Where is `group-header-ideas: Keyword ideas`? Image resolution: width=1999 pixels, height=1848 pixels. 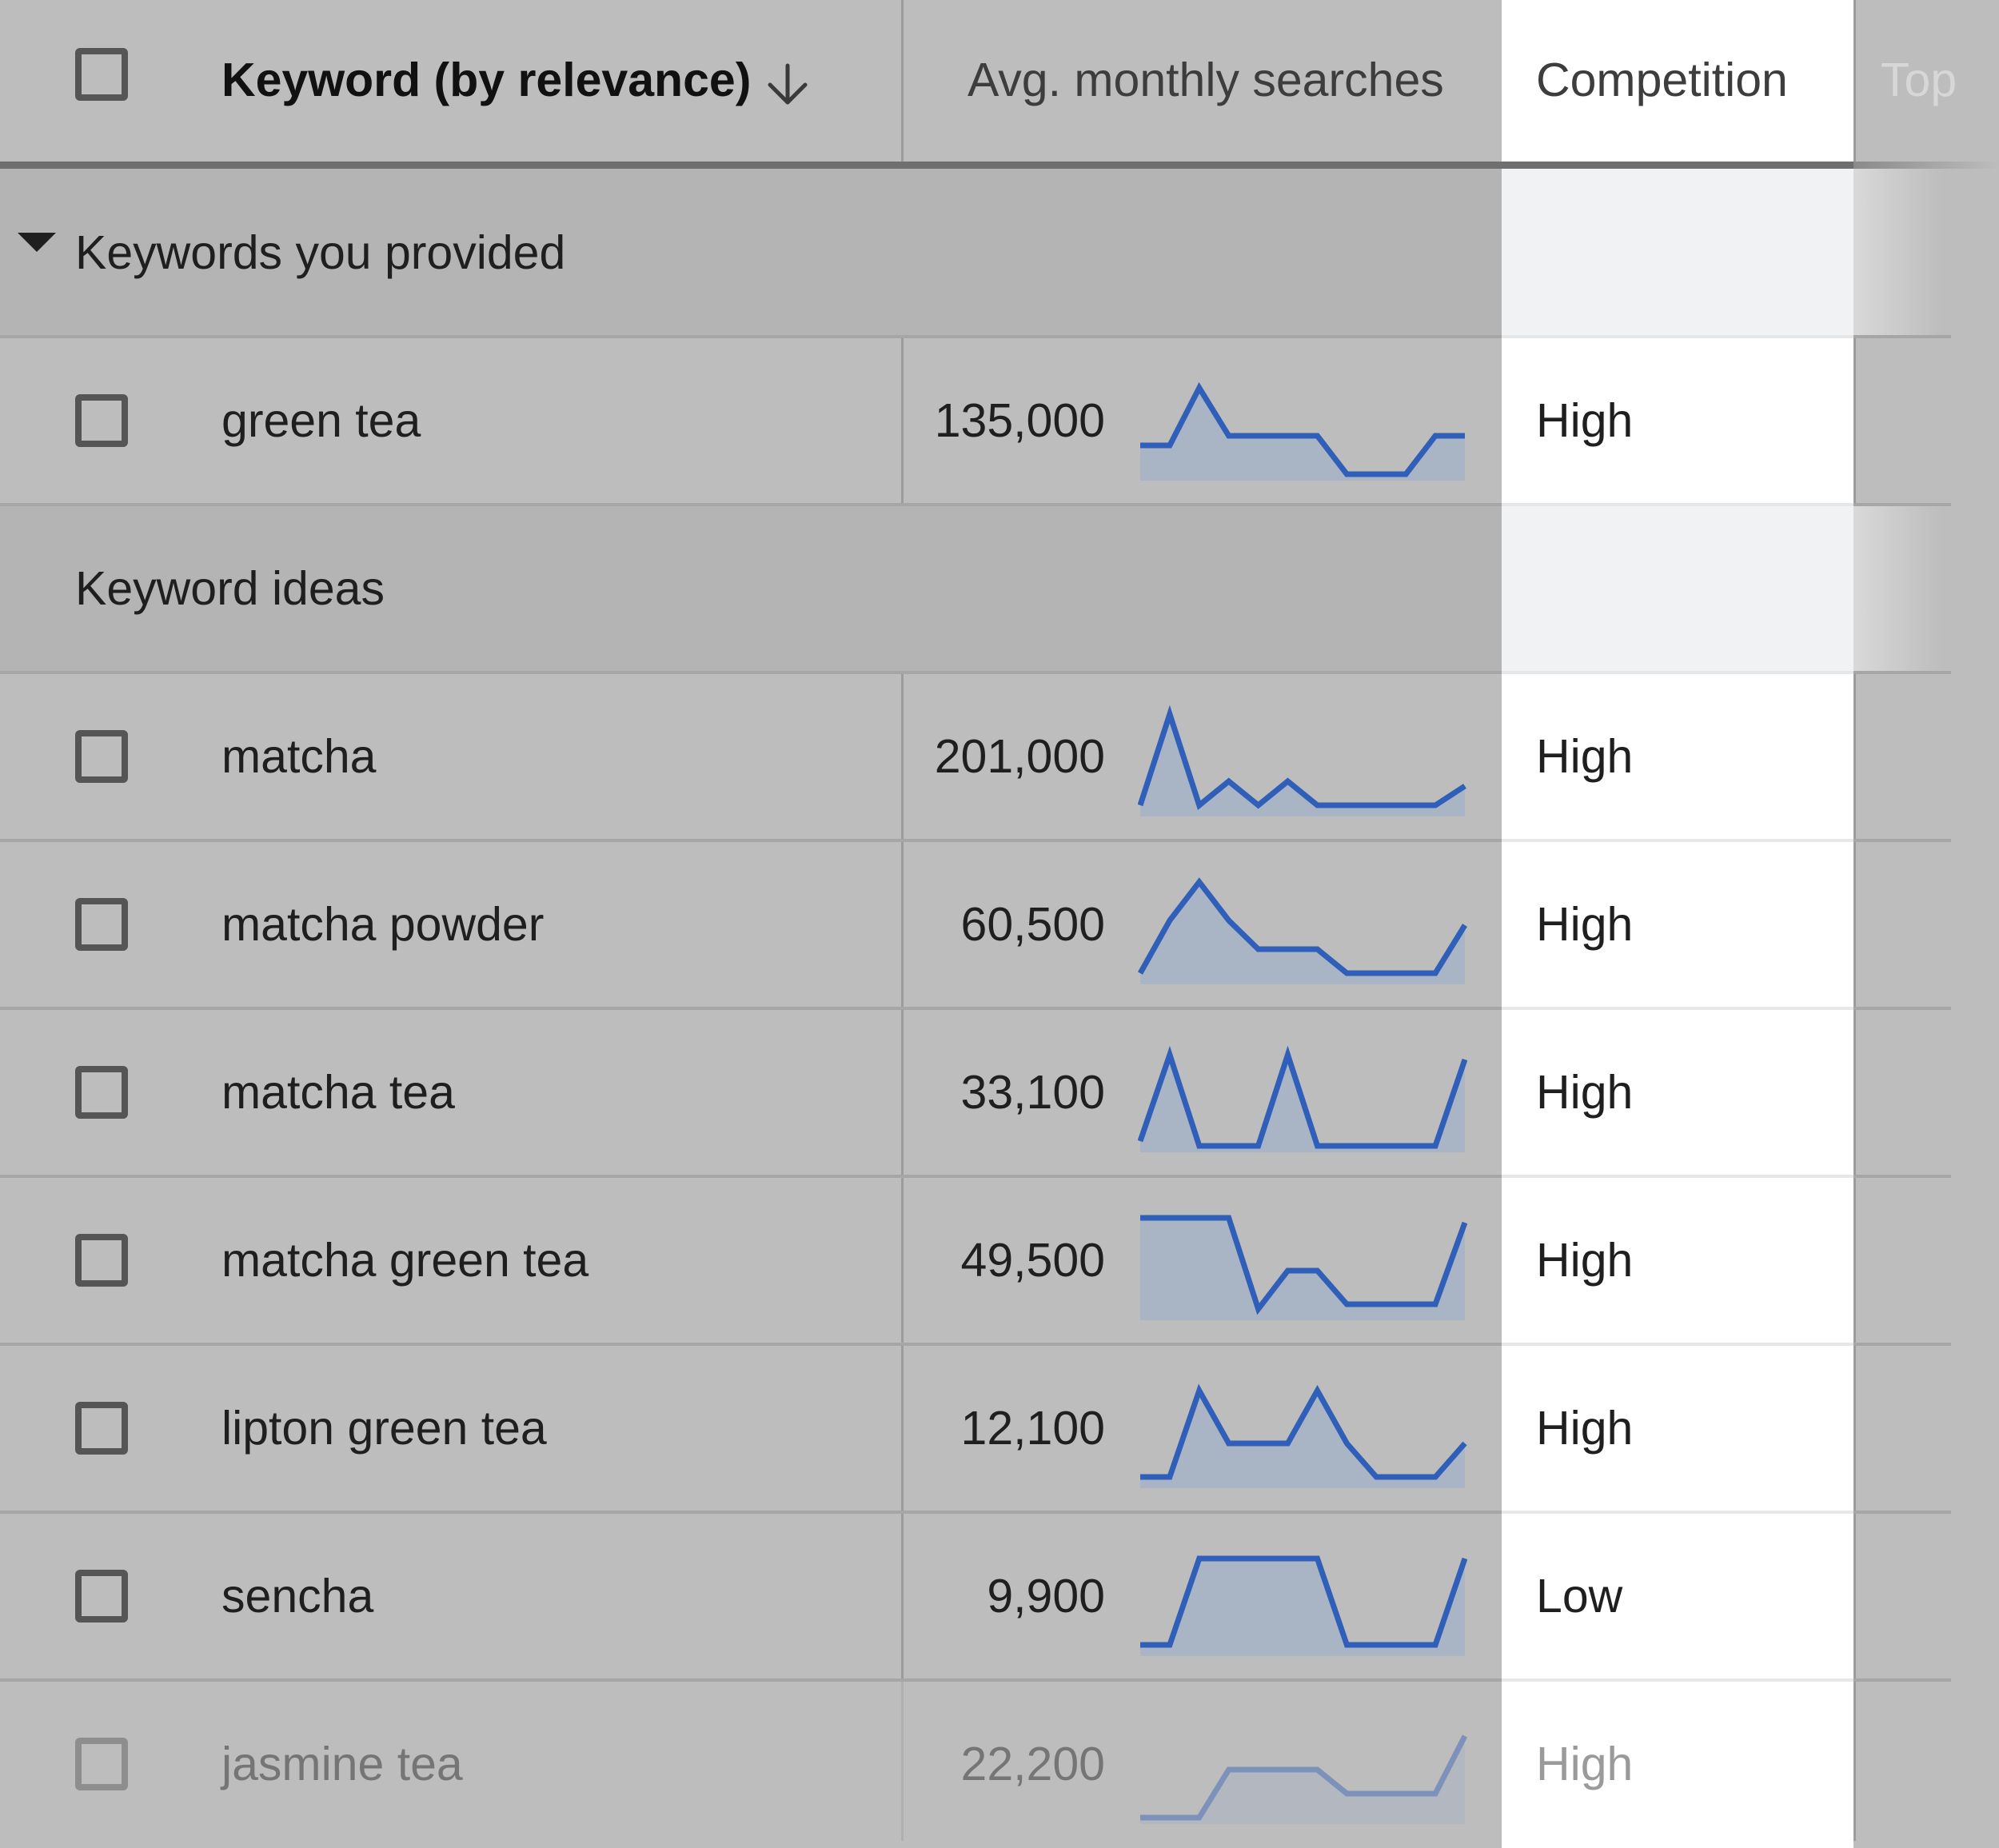
group-header-ideas: Keyword ideas is located at coordinates (751, 589).